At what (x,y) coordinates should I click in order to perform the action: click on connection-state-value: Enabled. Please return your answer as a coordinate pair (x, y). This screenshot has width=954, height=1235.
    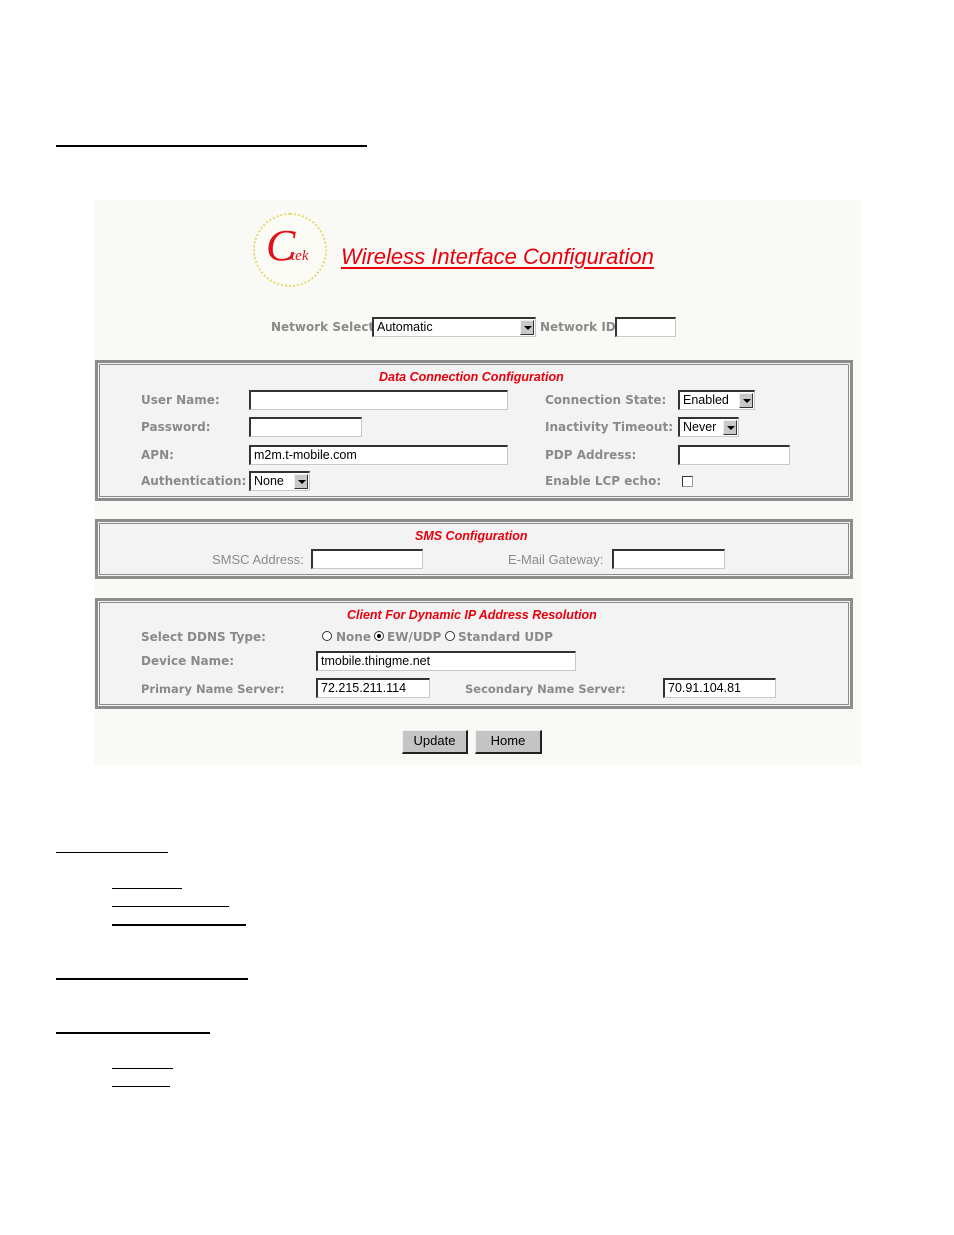
    Looking at the image, I should click on (706, 400).